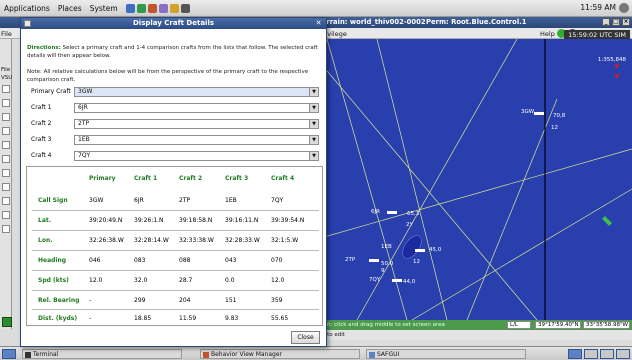  What do you see at coordinates (547, 34) in the screenshot?
I see `menu-help: Help` at bounding box center [547, 34].